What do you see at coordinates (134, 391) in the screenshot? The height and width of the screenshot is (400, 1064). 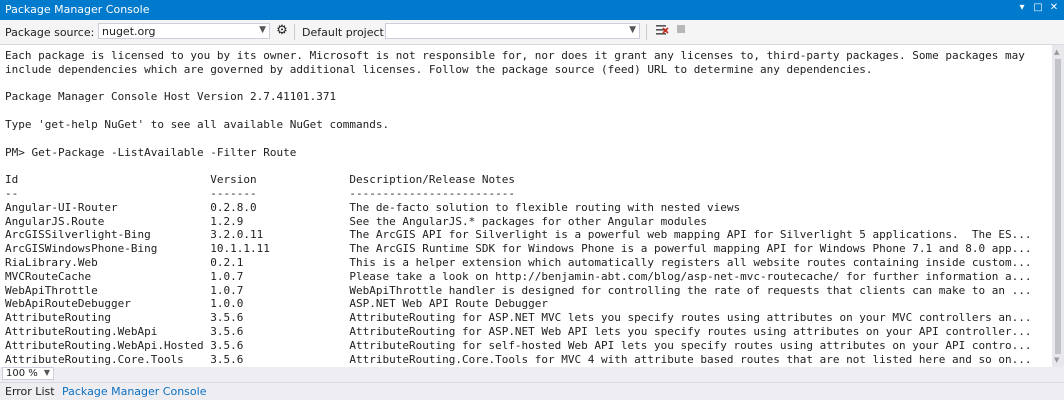 I see `tab-package-manager-console: Package Manager Console` at bounding box center [134, 391].